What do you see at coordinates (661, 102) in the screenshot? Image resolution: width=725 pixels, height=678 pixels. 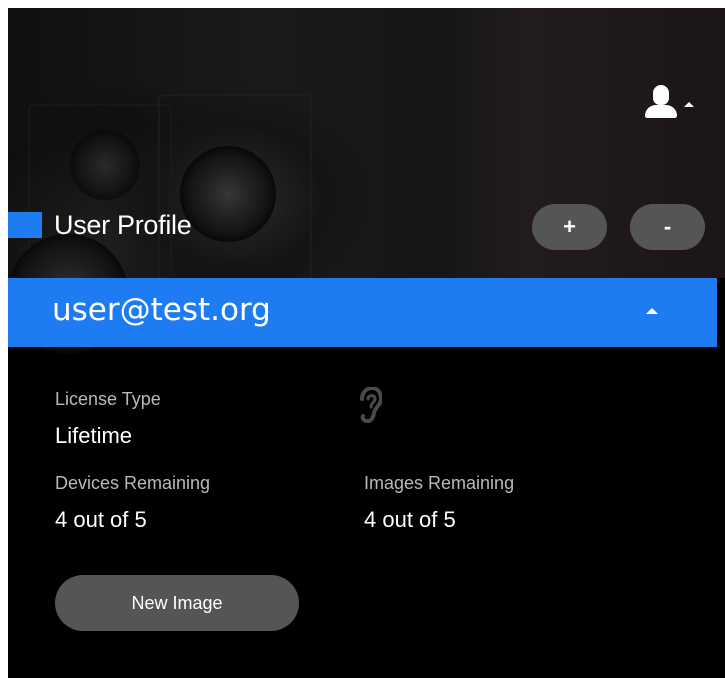 I see `user-icon` at bounding box center [661, 102].